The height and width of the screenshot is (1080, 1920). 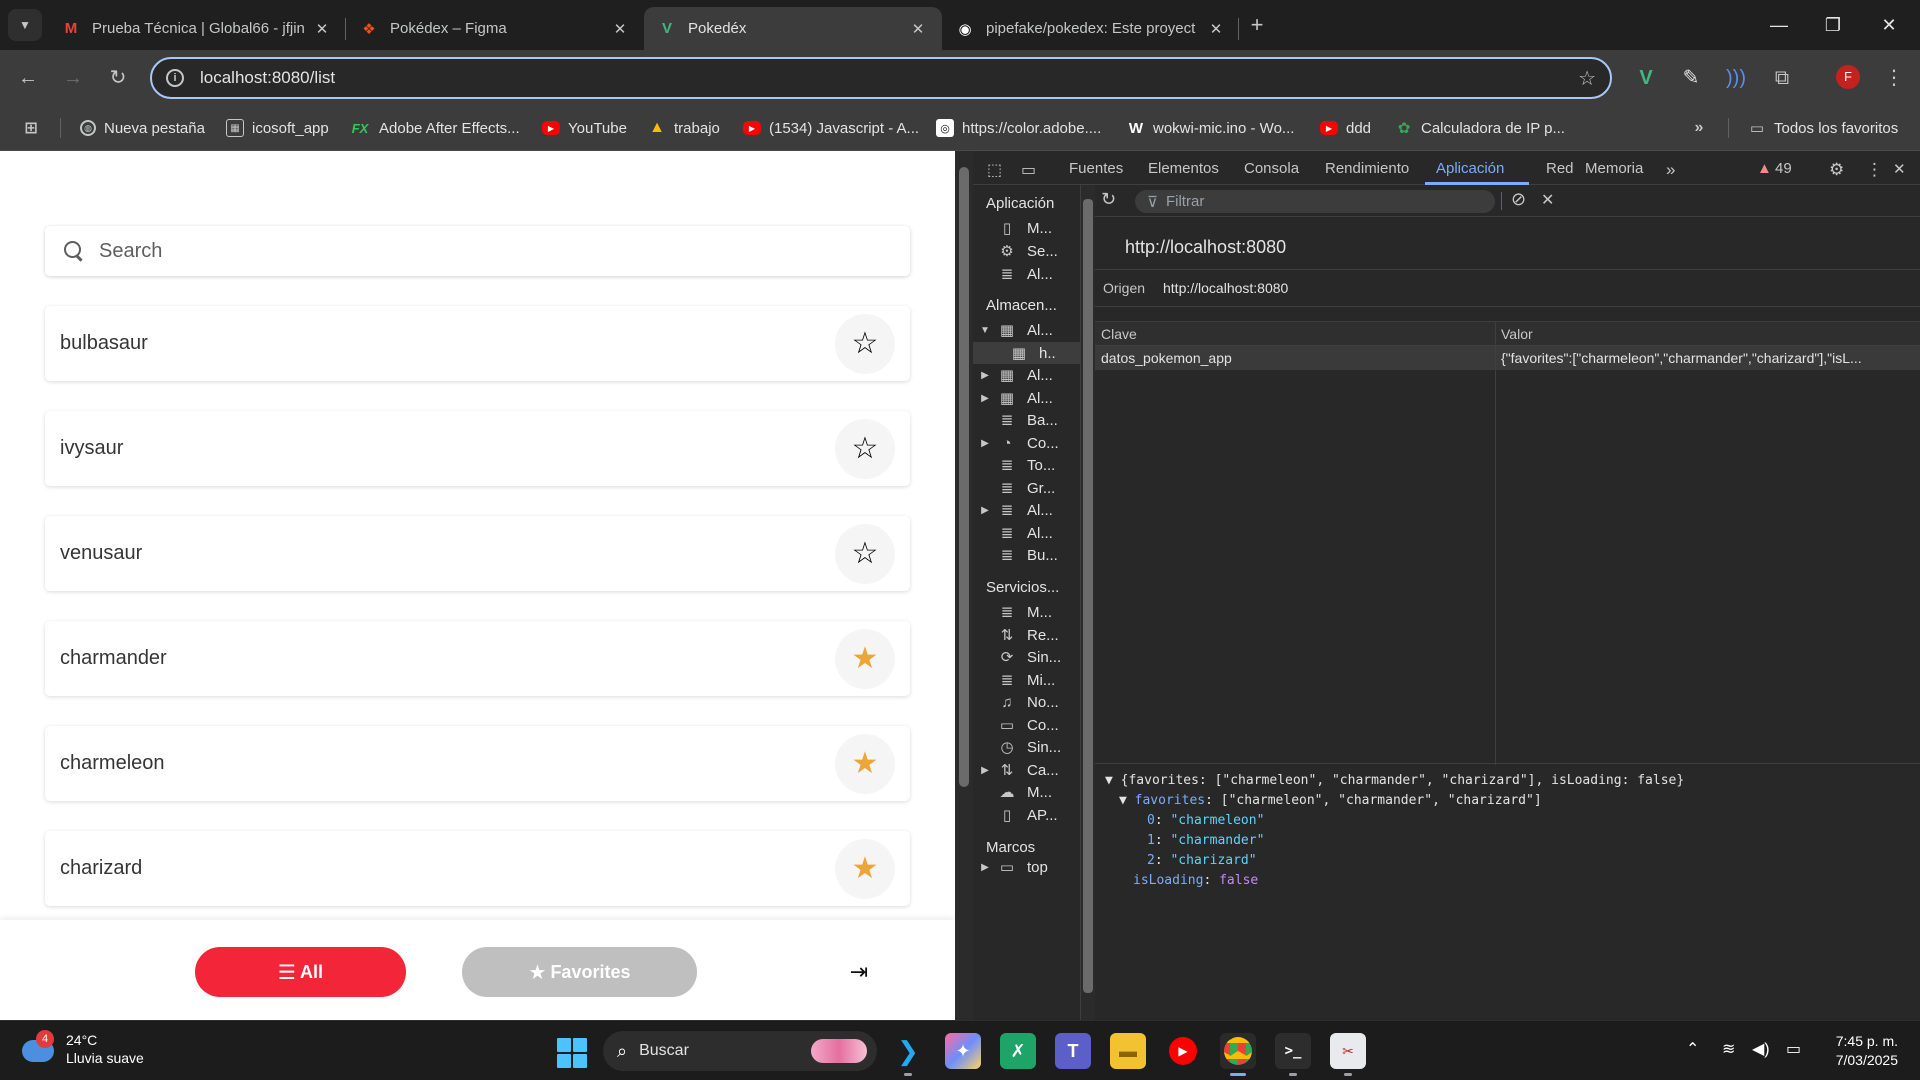 I want to click on refresh-icon: ↻, so click(x=1108, y=199).